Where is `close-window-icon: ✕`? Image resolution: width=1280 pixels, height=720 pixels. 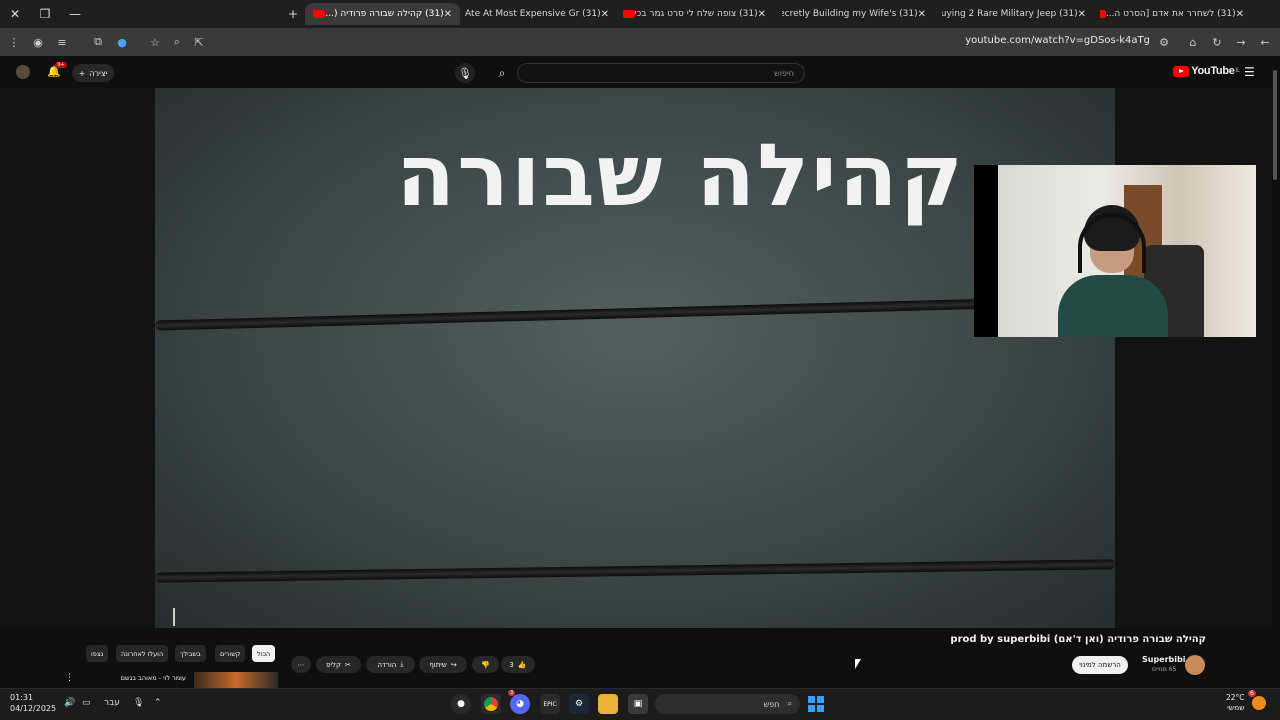 close-window-icon: ✕ is located at coordinates (15, 14).